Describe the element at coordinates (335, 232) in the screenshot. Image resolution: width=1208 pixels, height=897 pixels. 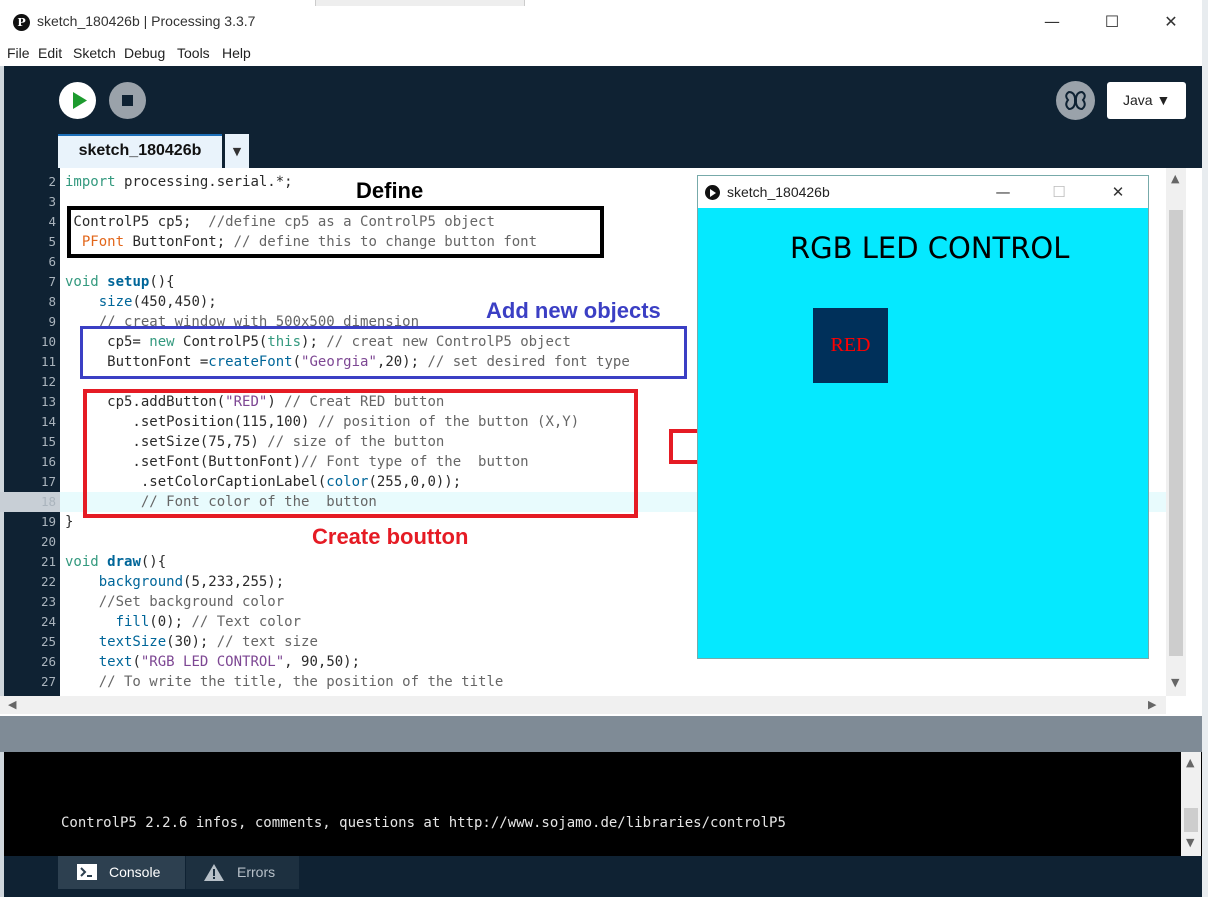
I see `define-box` at that location.